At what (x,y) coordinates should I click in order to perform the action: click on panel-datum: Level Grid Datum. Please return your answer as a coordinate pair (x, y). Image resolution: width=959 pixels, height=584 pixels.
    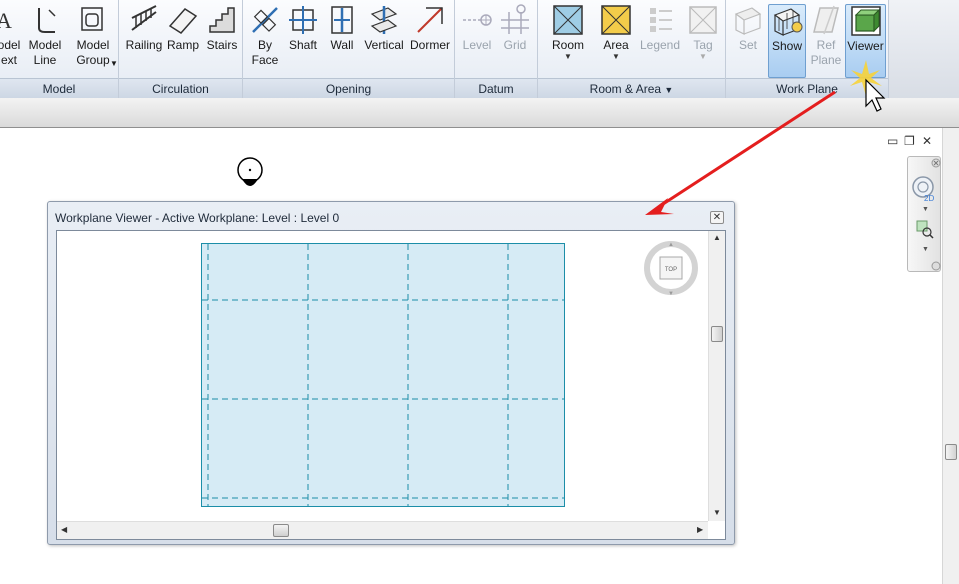
    Looking at the image, I should click on (496, 49).